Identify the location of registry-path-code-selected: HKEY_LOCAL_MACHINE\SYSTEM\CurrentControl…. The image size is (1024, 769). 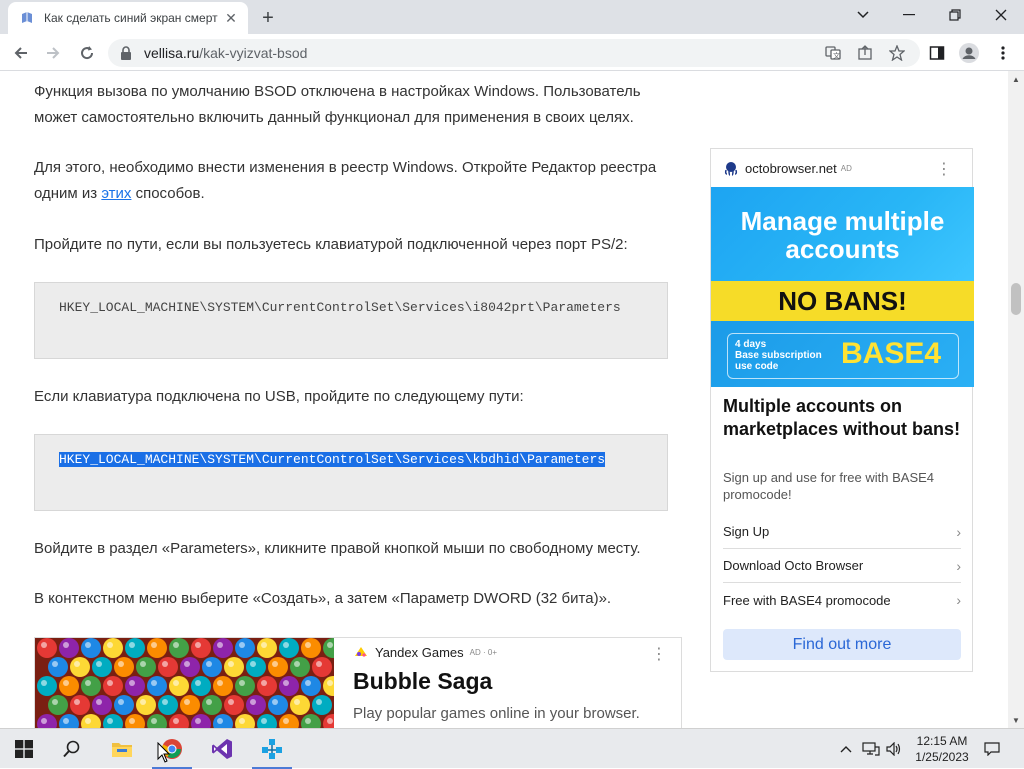
(351, 472).